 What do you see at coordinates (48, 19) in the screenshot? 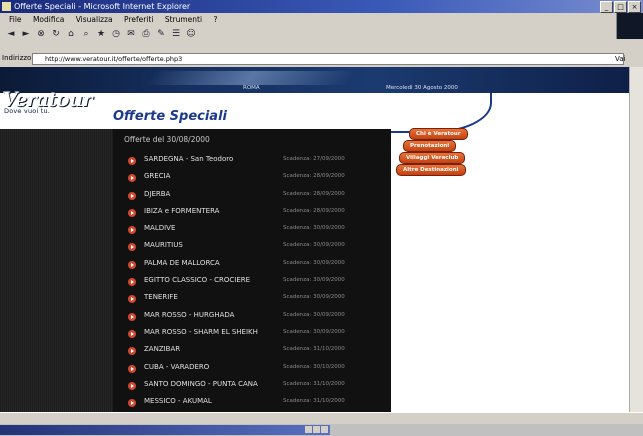
I see `menu-modifica: Modifica` at bounding box center [48, 19].